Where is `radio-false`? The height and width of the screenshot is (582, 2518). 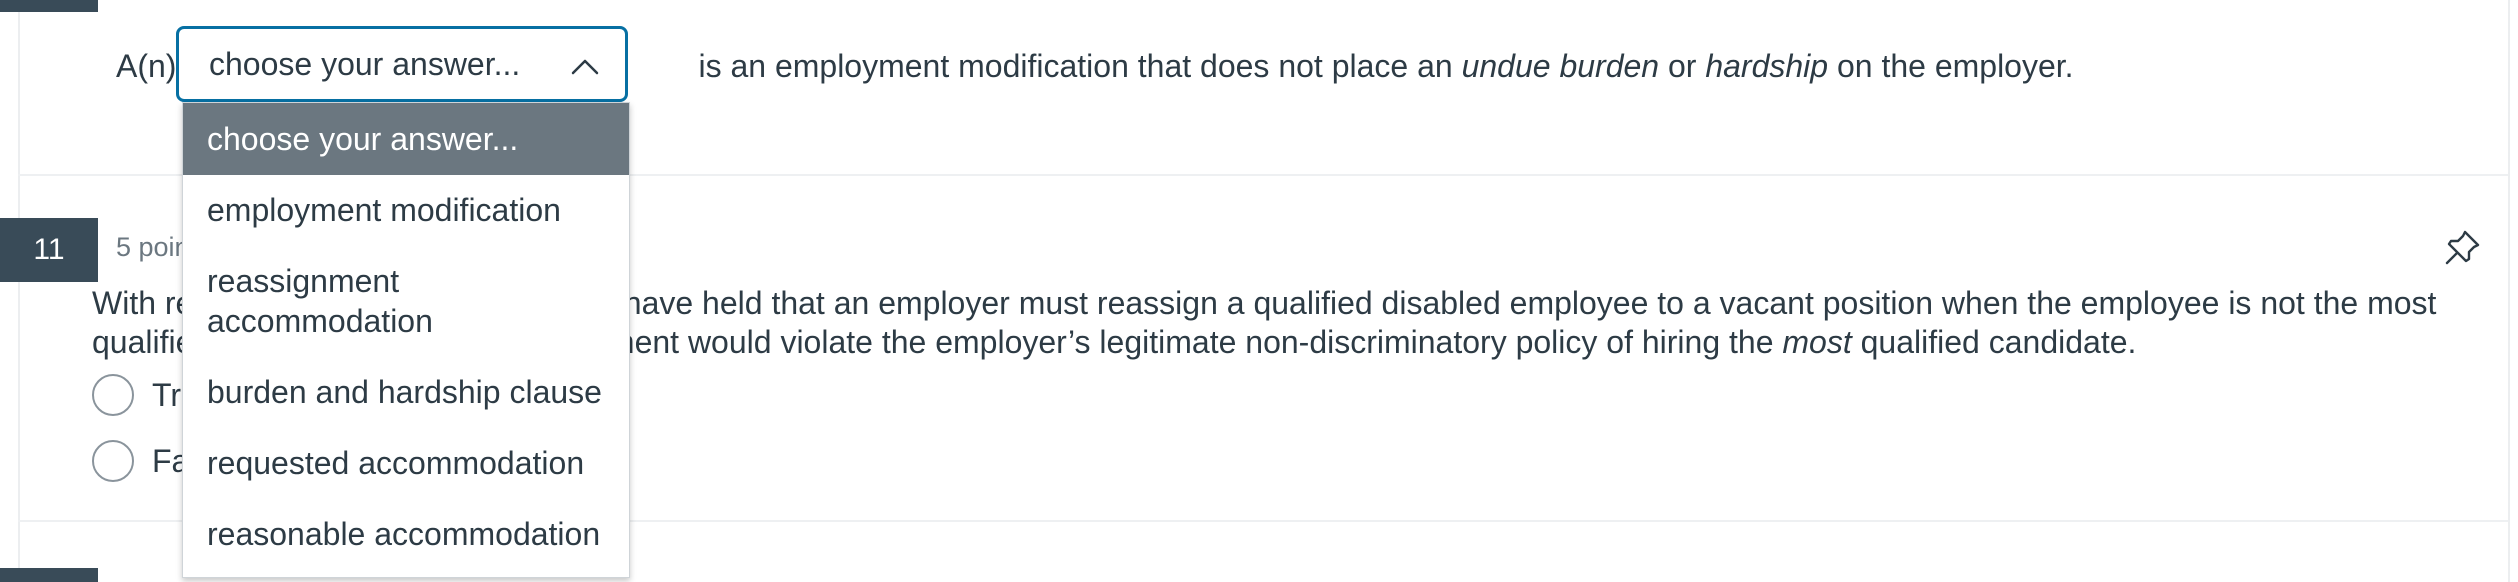 radio-false is located at coordinates (113, 461).